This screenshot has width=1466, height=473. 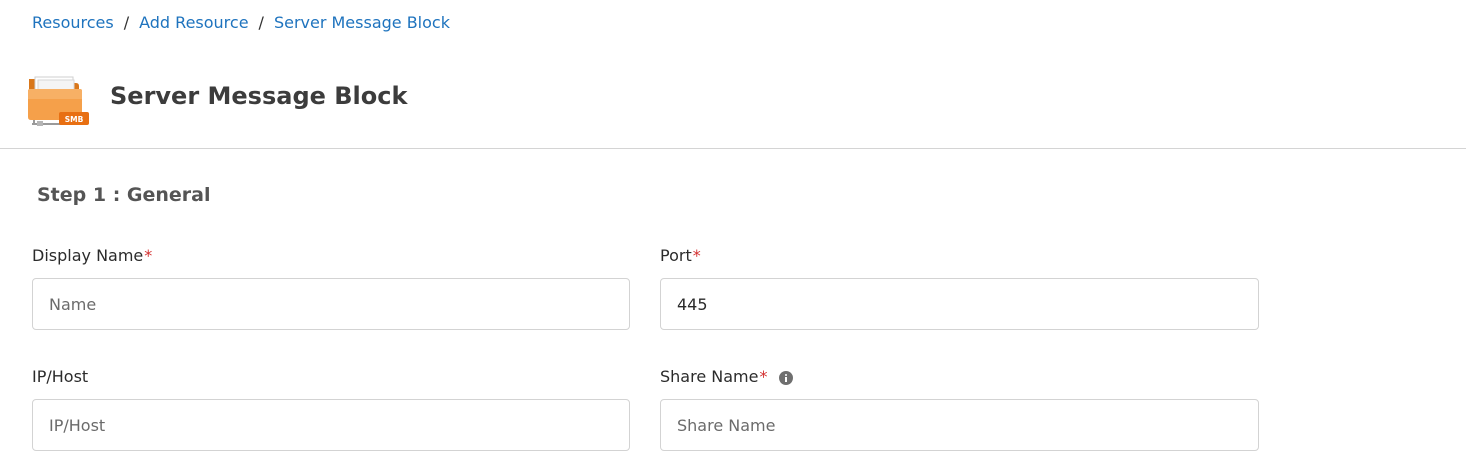 What do you see at coordinates (676, 255) in the screenshot?
I see `port-label-text: Port` at bounding box center [676, 255].